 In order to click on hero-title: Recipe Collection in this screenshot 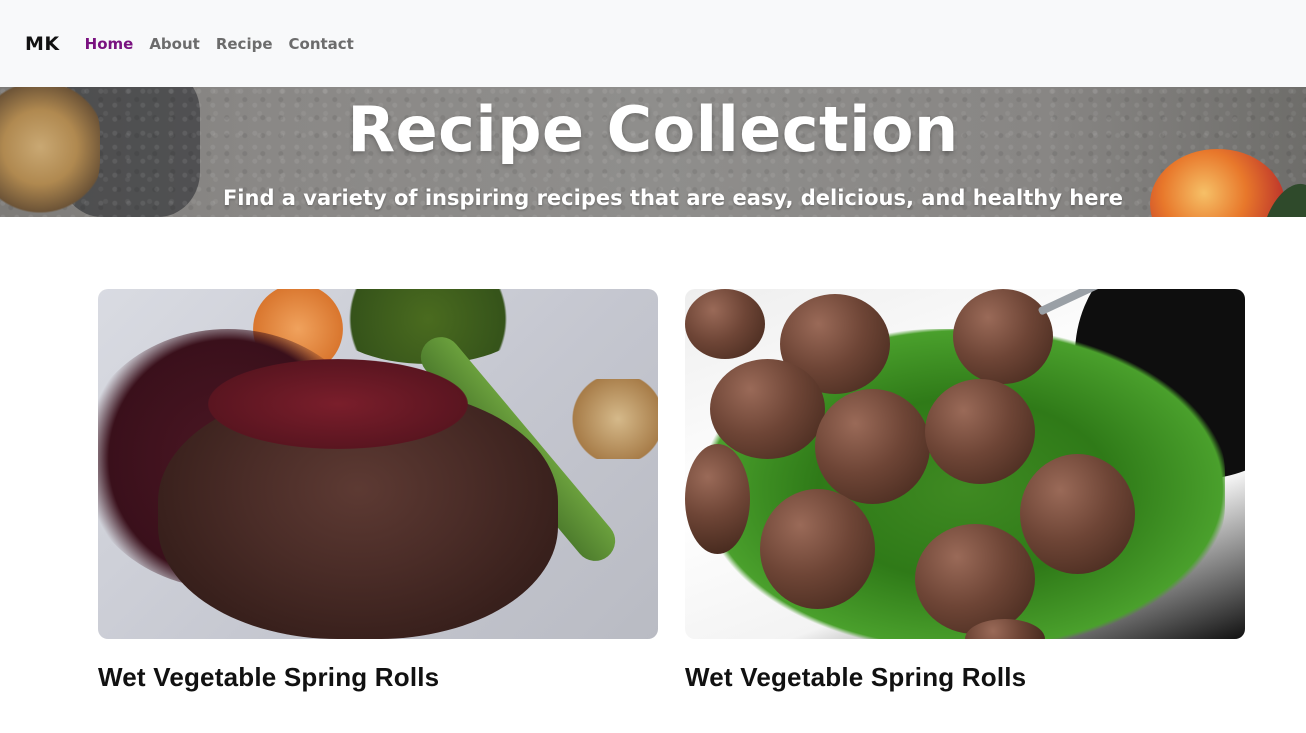, I will do `click(653, 129)`.